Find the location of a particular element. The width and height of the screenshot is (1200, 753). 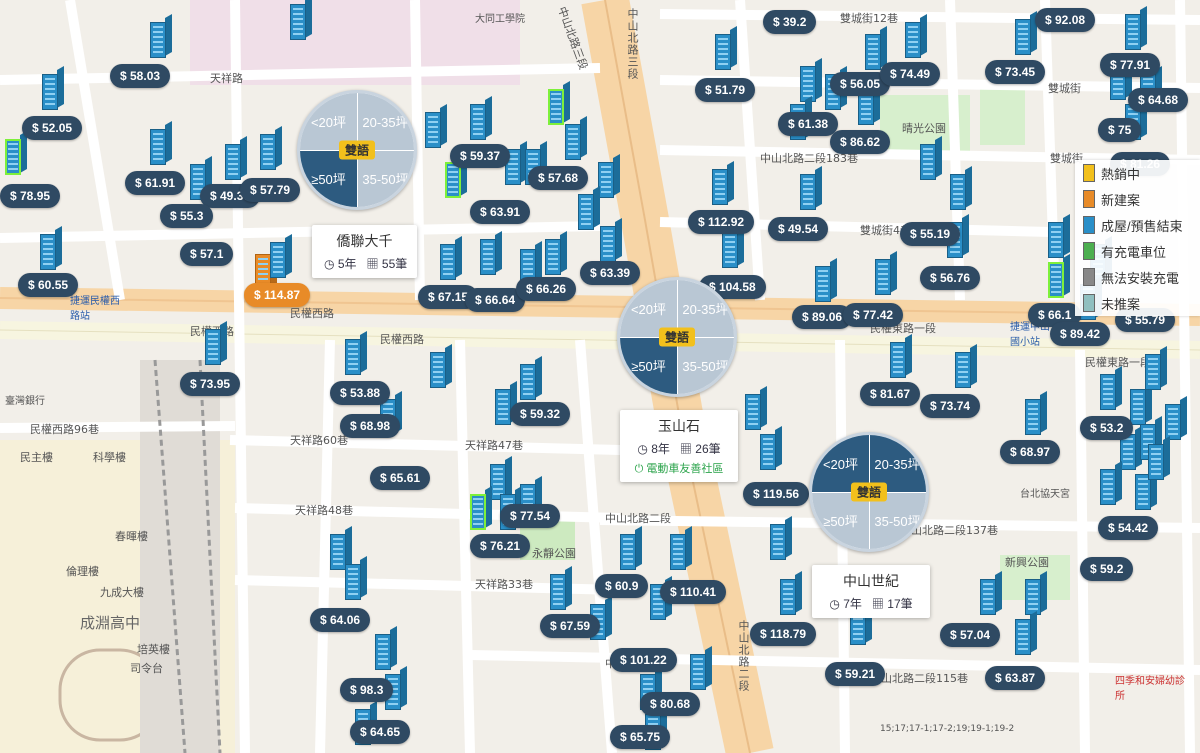

price-marker: $ 64.06 is located at coordinates (340, 620).